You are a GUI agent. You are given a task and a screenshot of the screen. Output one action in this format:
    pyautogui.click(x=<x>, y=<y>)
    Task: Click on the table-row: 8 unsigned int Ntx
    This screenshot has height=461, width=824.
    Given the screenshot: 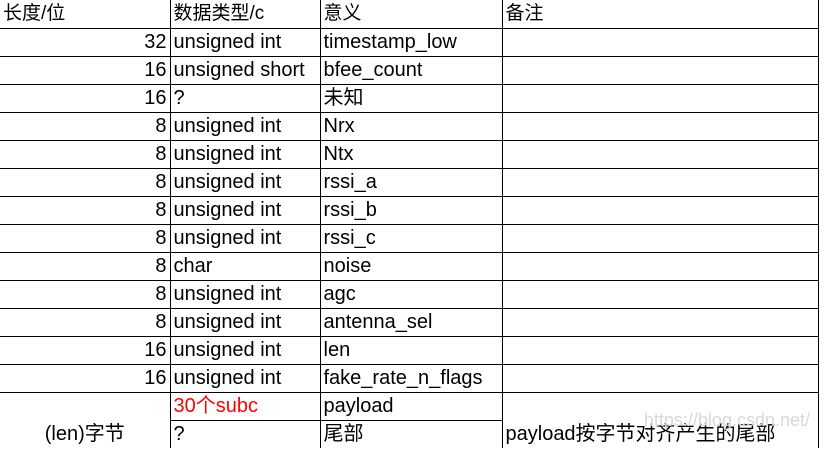 What is the action you would take?
    pyautogui.click(x=409, y=154)
    